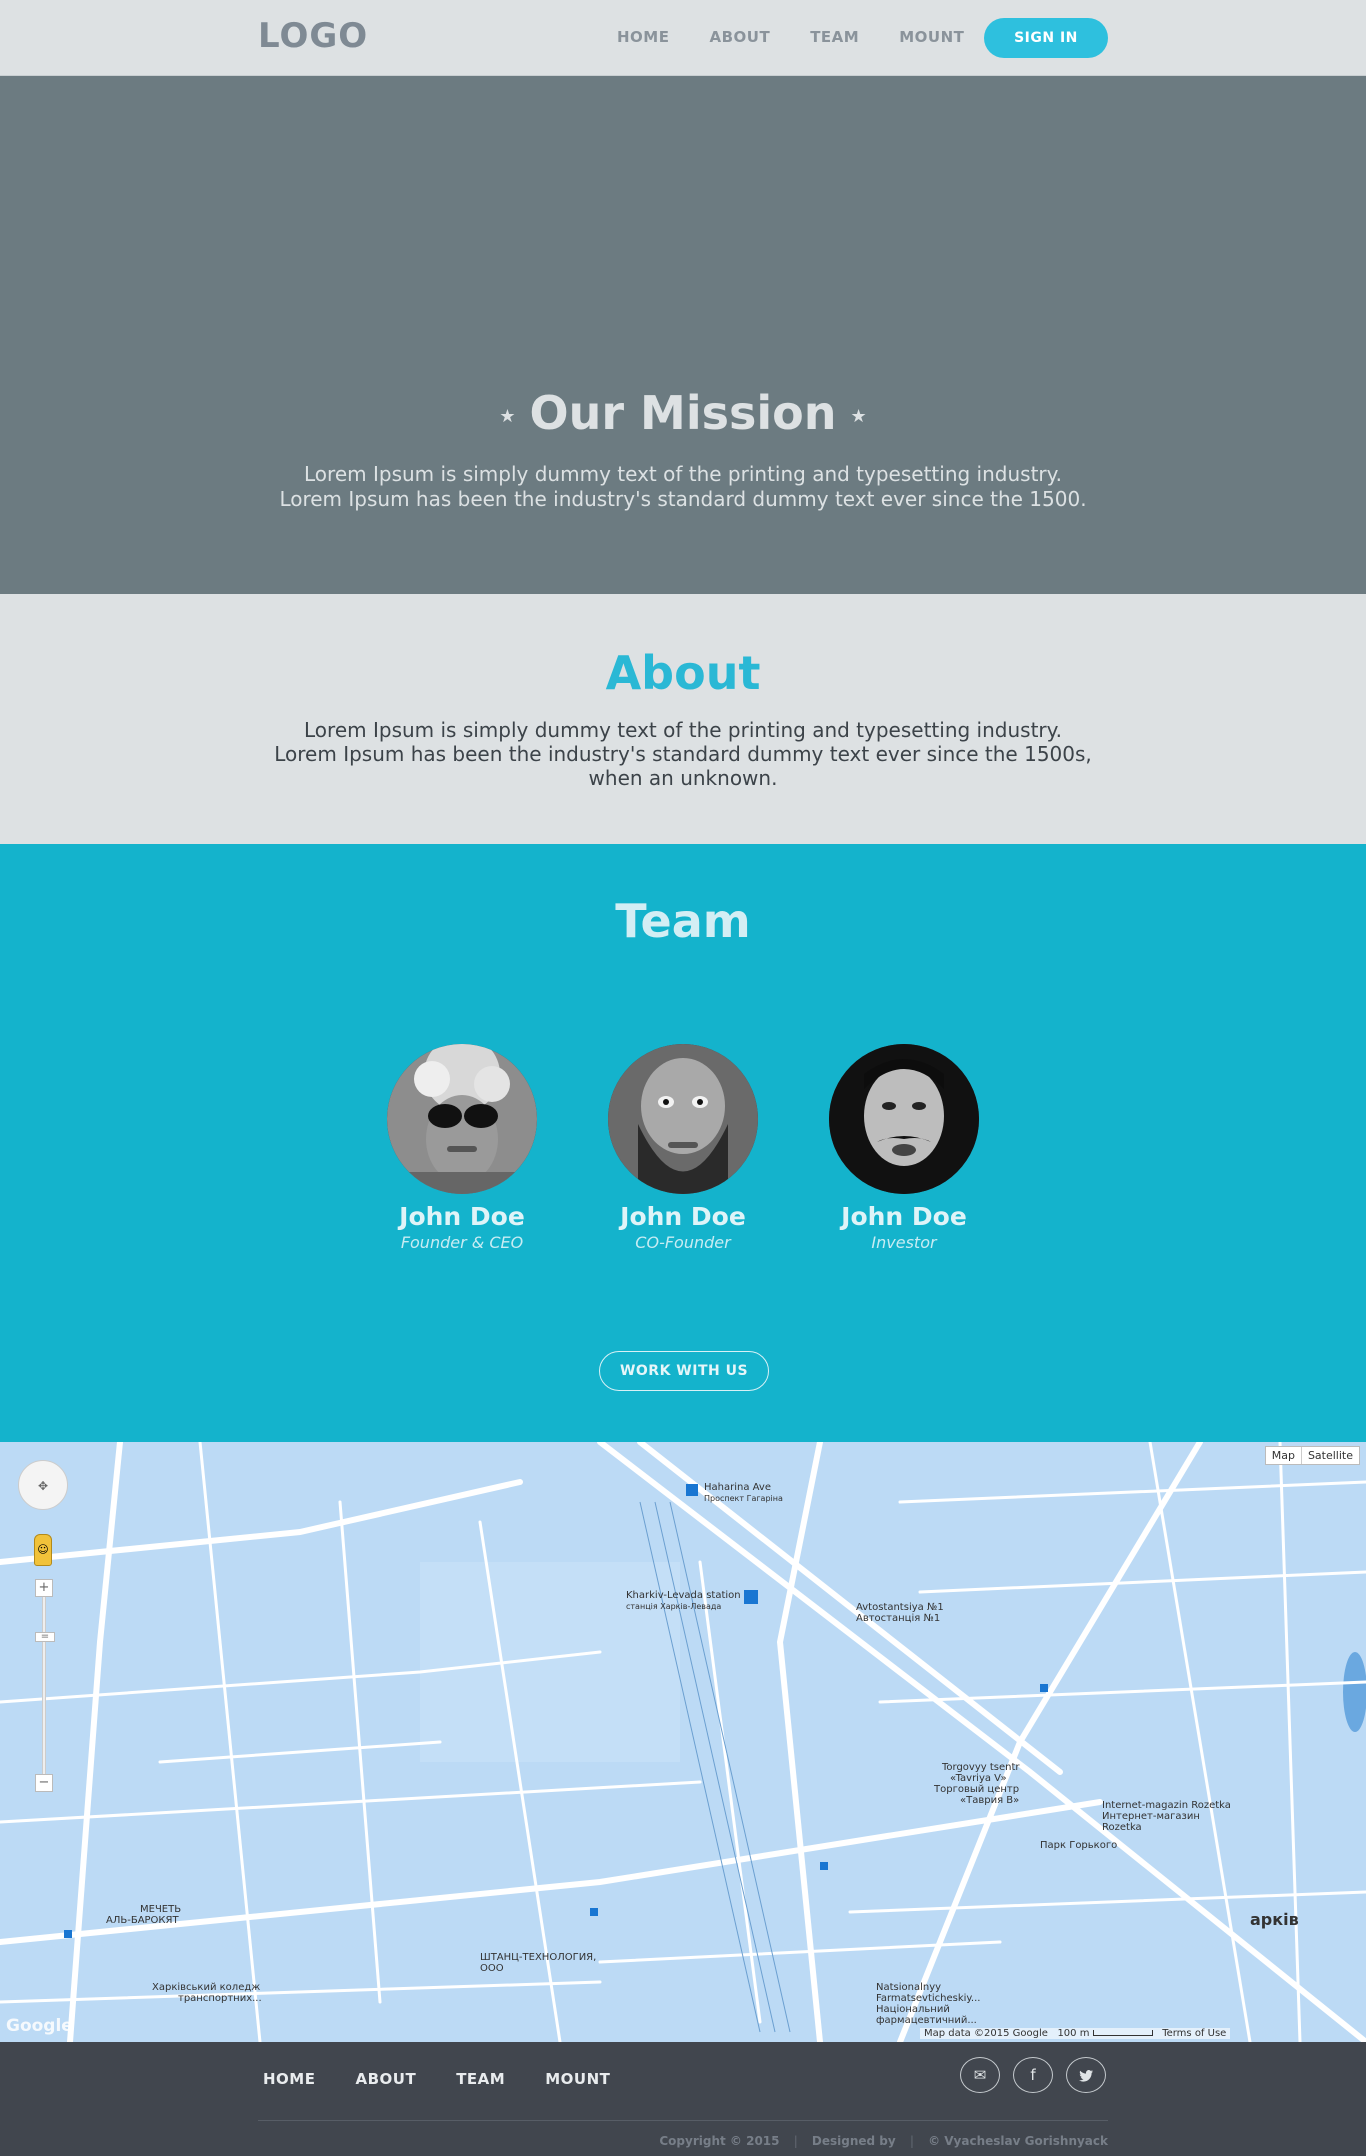 This screenshot has height=2156, width=1366. Describe the element at coordinates (206, 1987) in the screenshot. I see `map-label: Харківський коледж` at that location.